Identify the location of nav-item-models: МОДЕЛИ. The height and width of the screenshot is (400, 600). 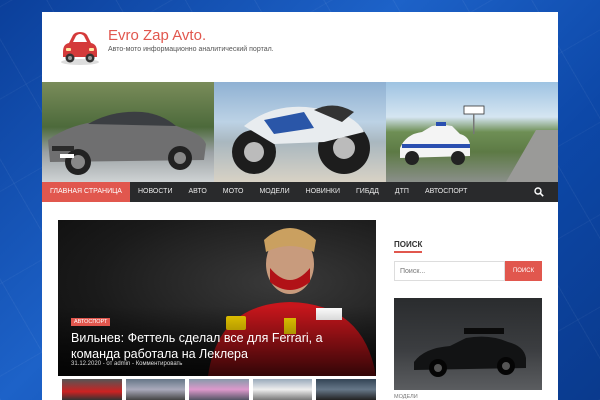
(274, 192).